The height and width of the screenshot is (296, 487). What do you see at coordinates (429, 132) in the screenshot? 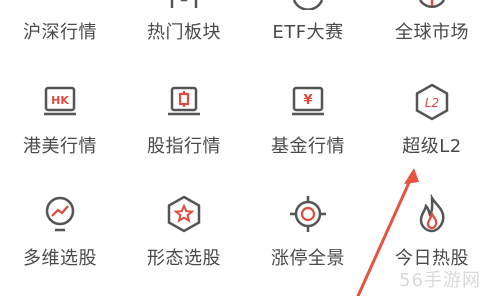
I see `grid-item-super-l2: L2 超级L2` at bounding box center [429, 132].